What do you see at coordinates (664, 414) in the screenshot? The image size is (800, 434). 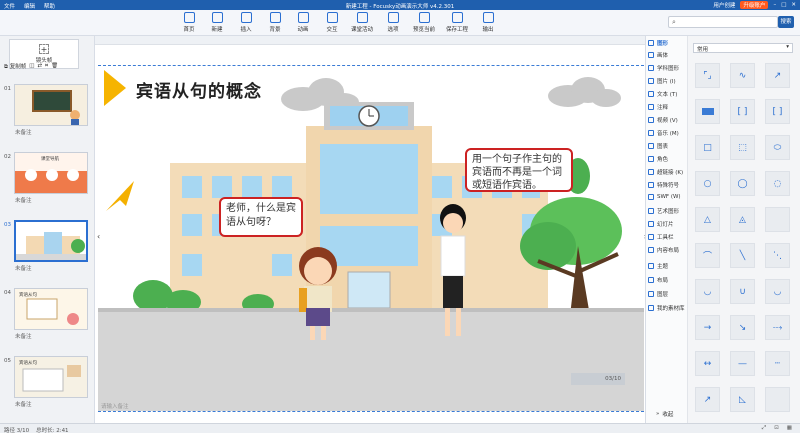 I see `collapse-panel-button: » 收起` at bounding box center [664, 414].